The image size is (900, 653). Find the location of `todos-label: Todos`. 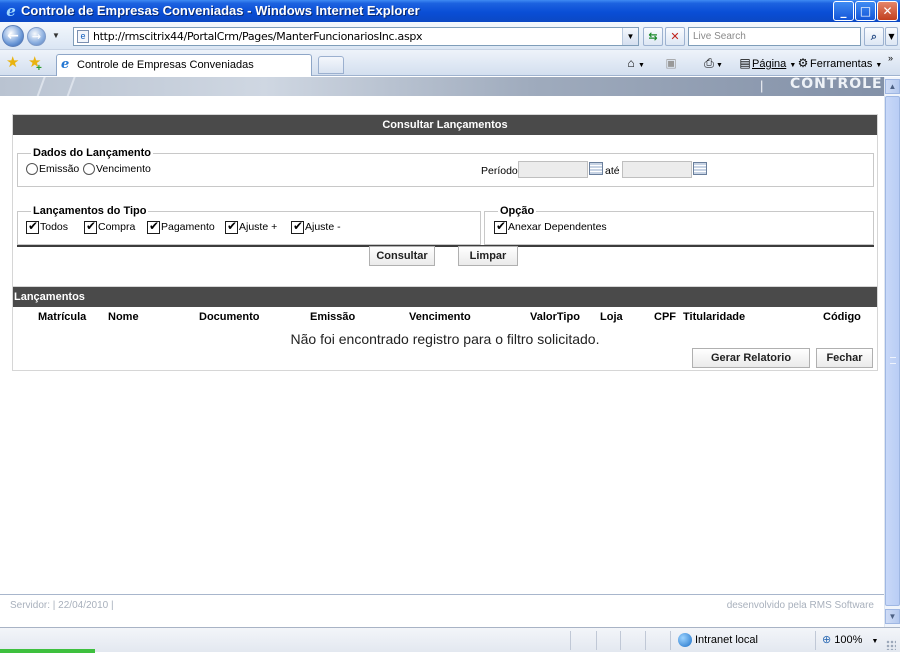

todos-label: Todos is located at coordinates (54, 227).